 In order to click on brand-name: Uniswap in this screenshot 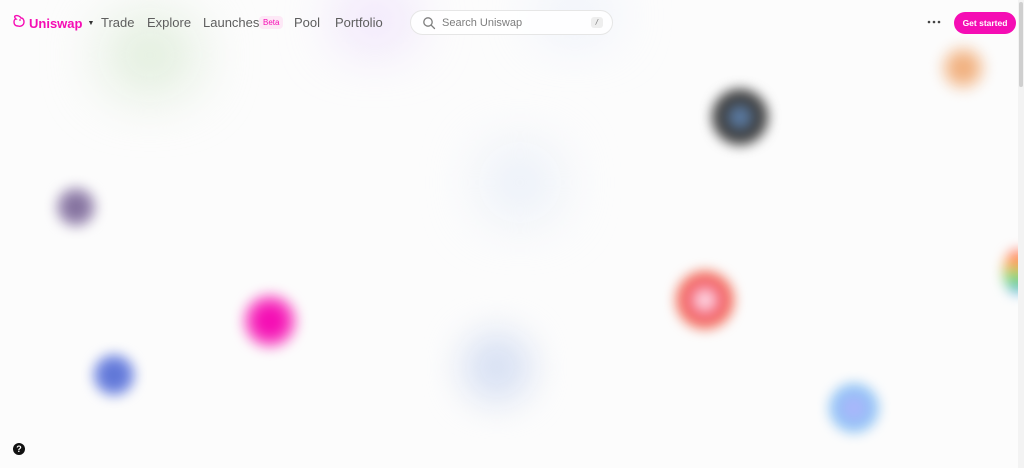, I will do `click(56, 23)`.